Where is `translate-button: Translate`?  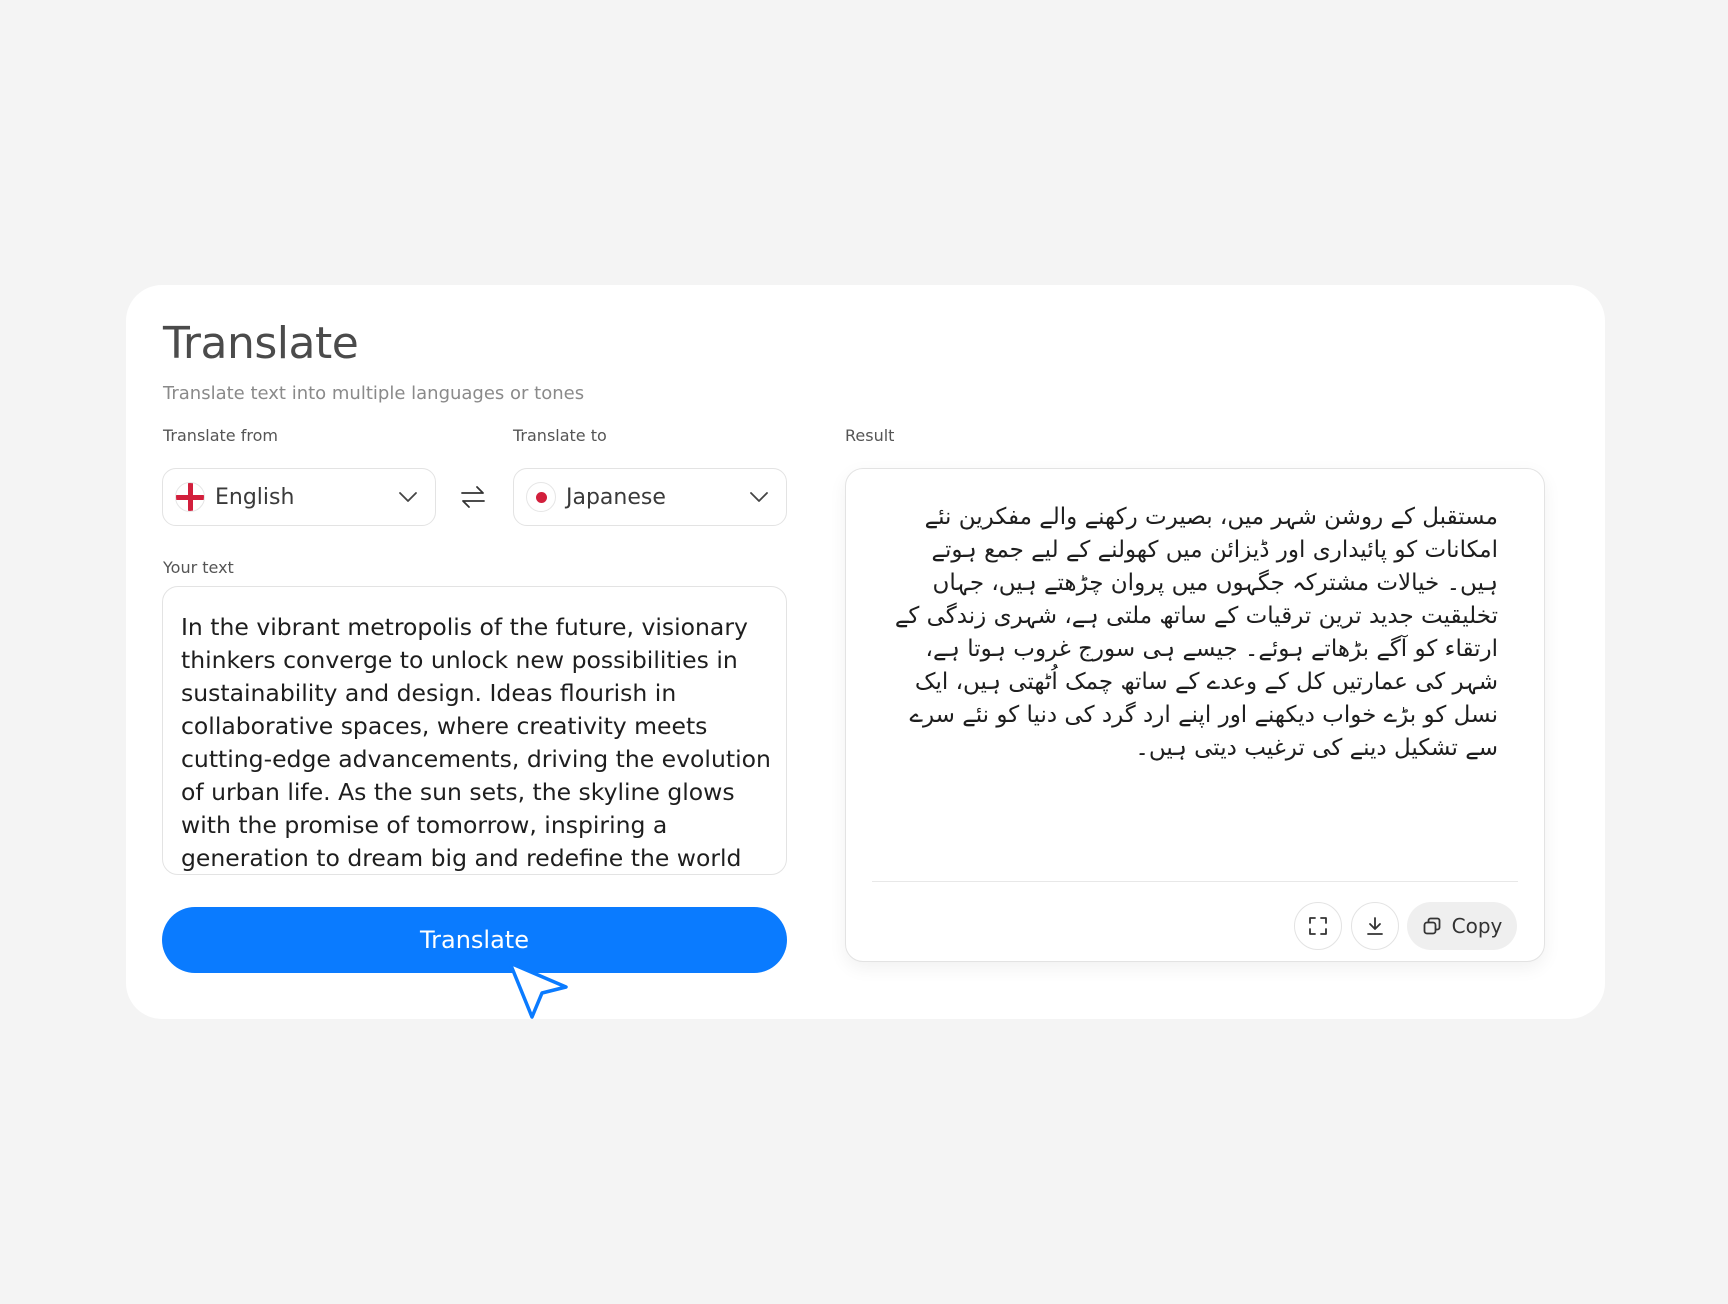 translate-button: Translate is located at coordinates (474, 940).